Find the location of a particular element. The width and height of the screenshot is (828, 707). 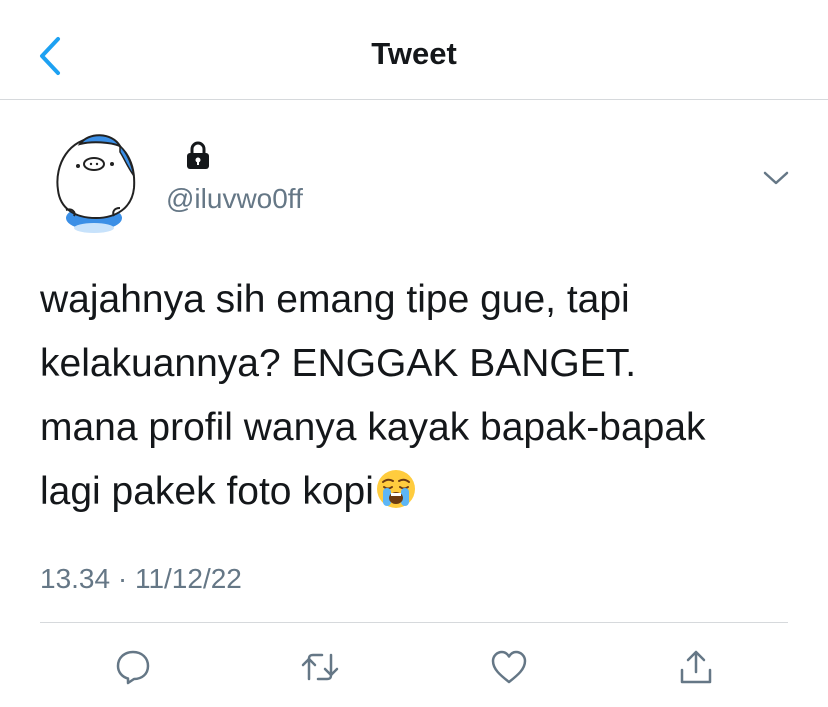

loudly-crying-face-emoji is located at coordinates (396, 487).